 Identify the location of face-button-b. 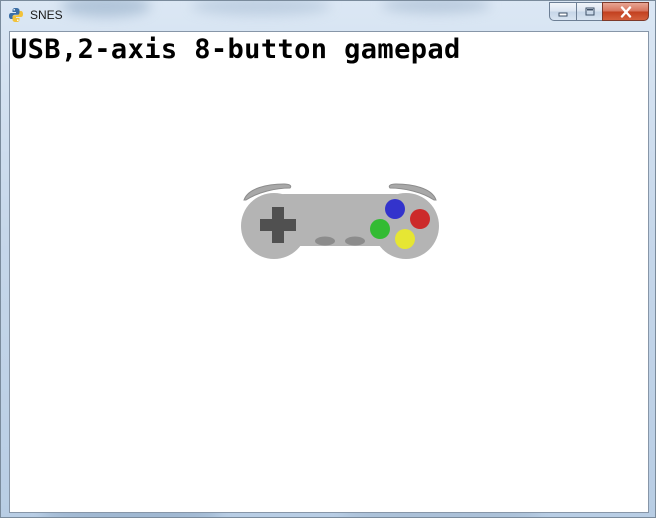
(405, 239).